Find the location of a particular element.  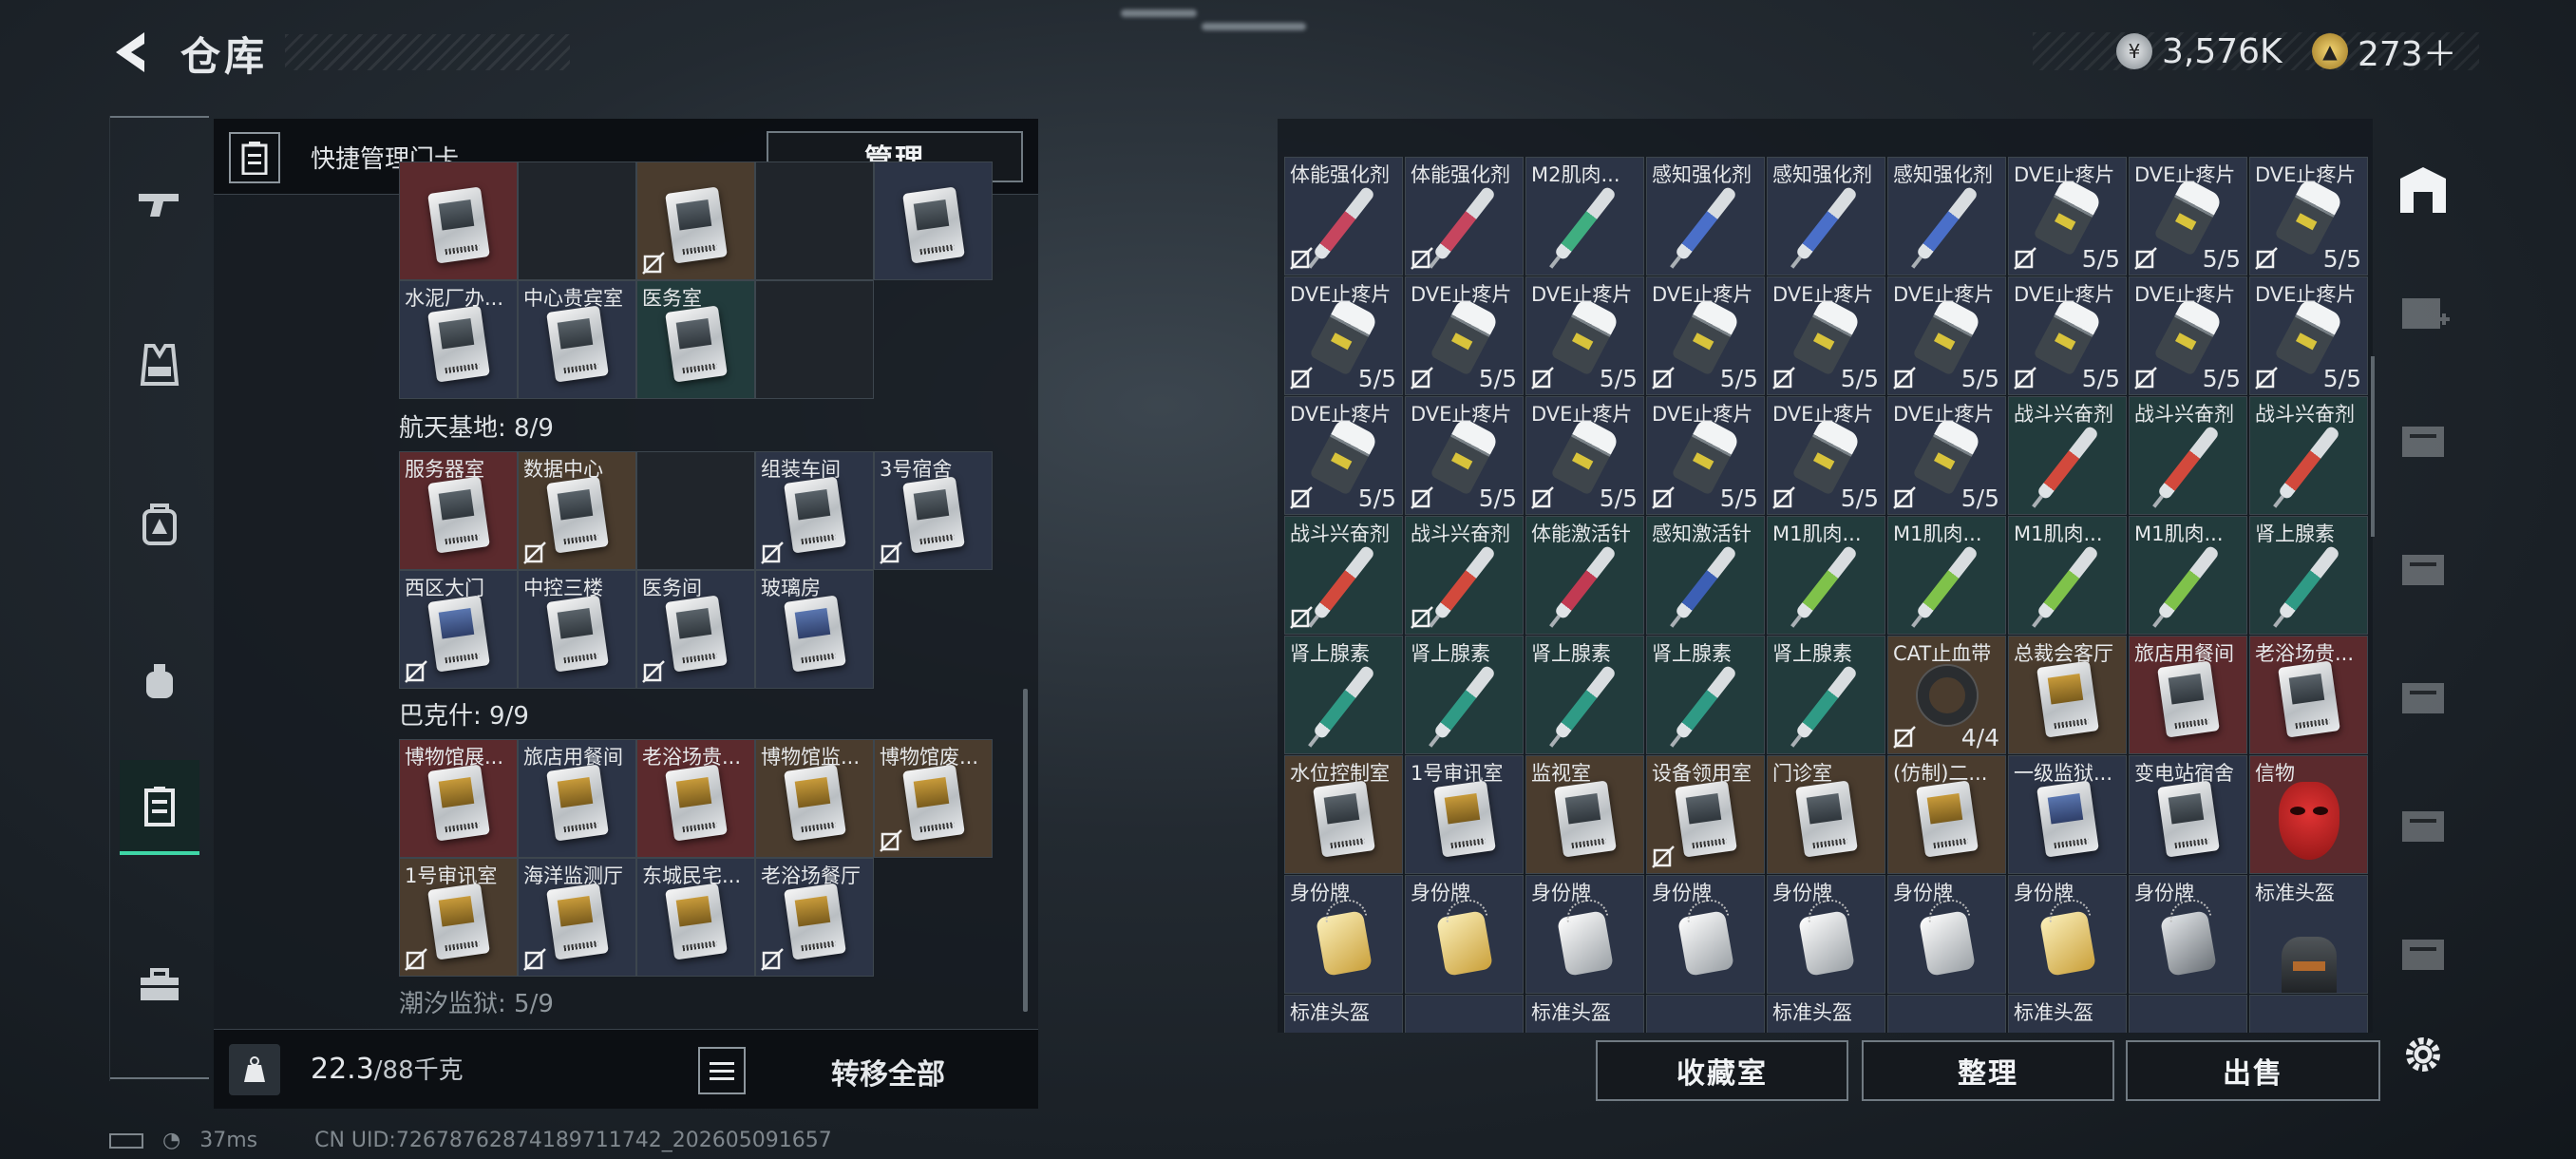

container-tab-4-icon is located at coordinates (2423, 826).